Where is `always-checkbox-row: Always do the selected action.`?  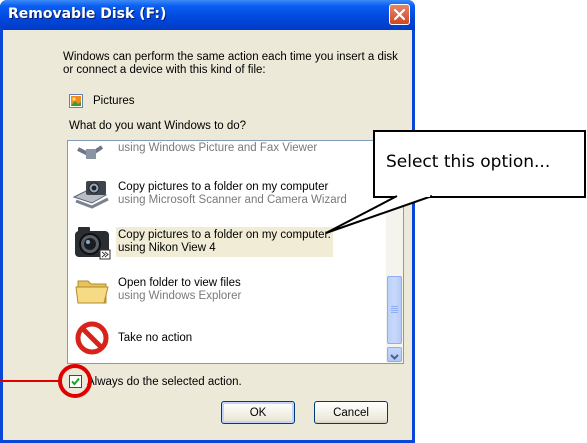
always-checkbox-row: Always do the selected action. is located at coordinates (155, 381).